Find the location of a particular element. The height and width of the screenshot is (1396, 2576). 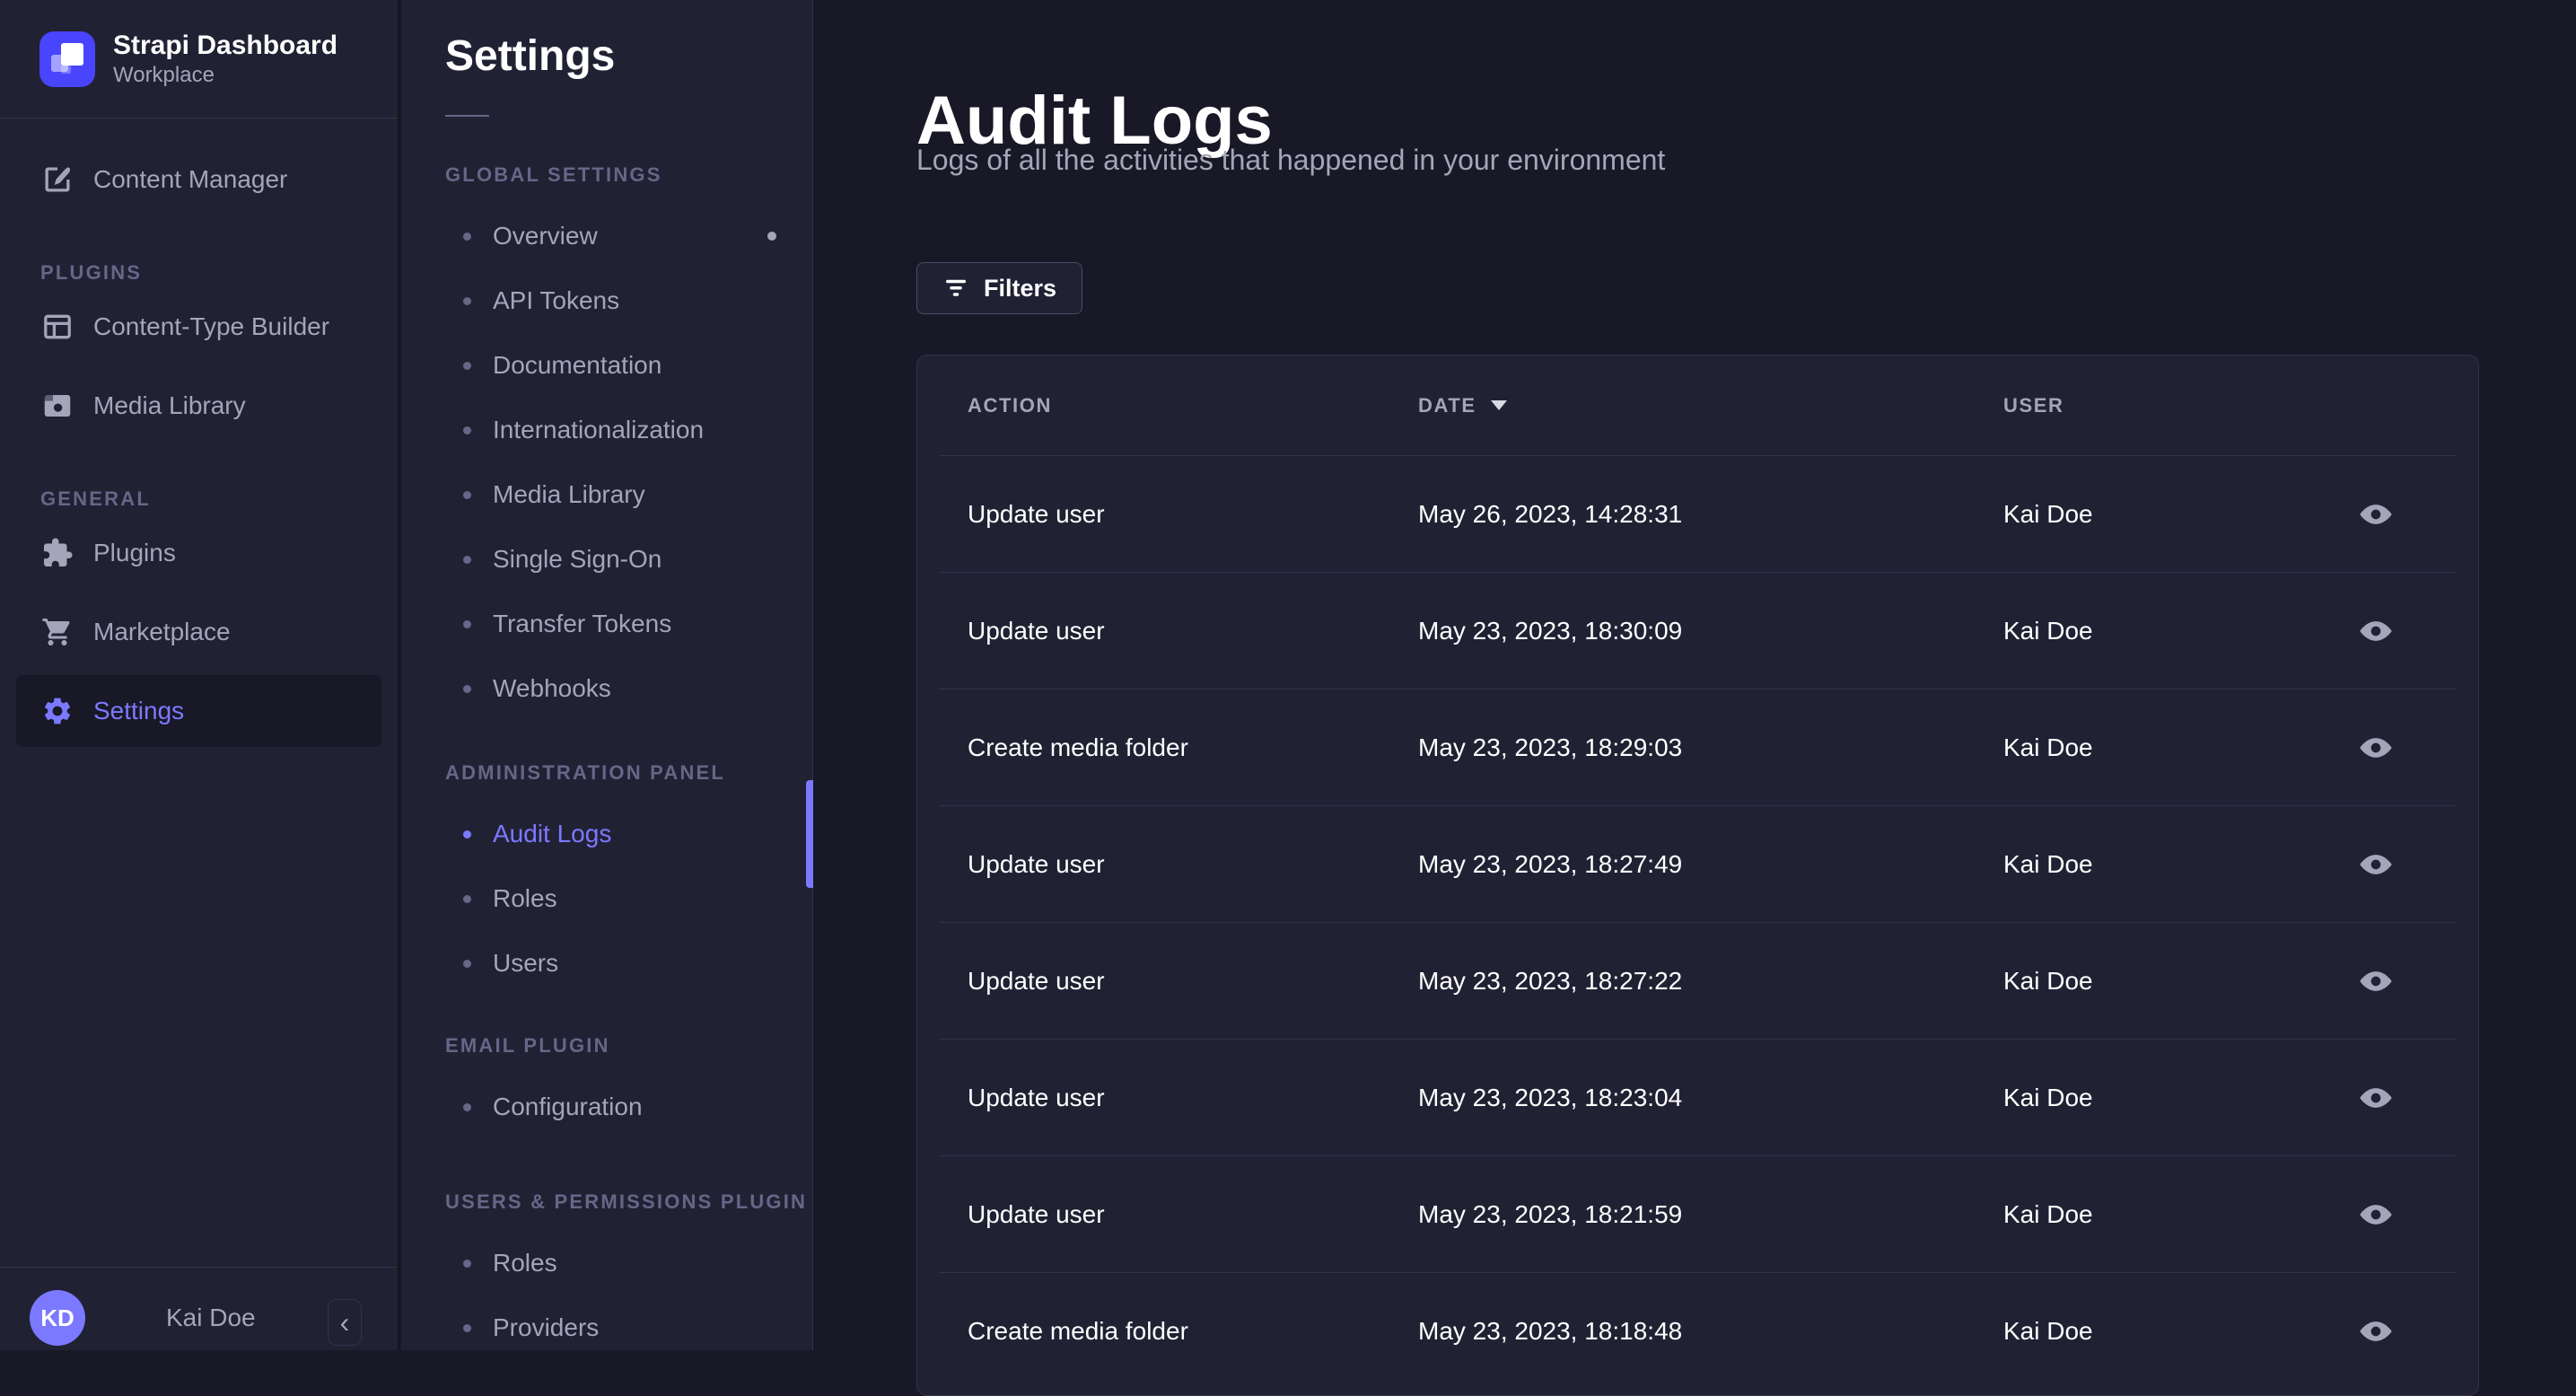

settings-item-overview: Overview is located at coordinates (606, 236).